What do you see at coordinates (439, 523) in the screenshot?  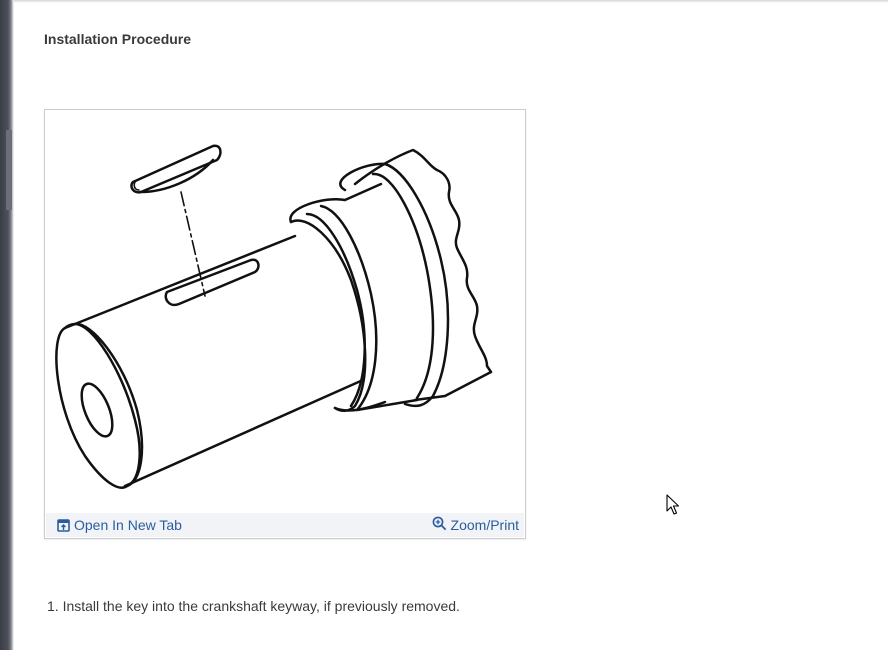 I see `zoom-in-icon` at bounding box center [439, 523].